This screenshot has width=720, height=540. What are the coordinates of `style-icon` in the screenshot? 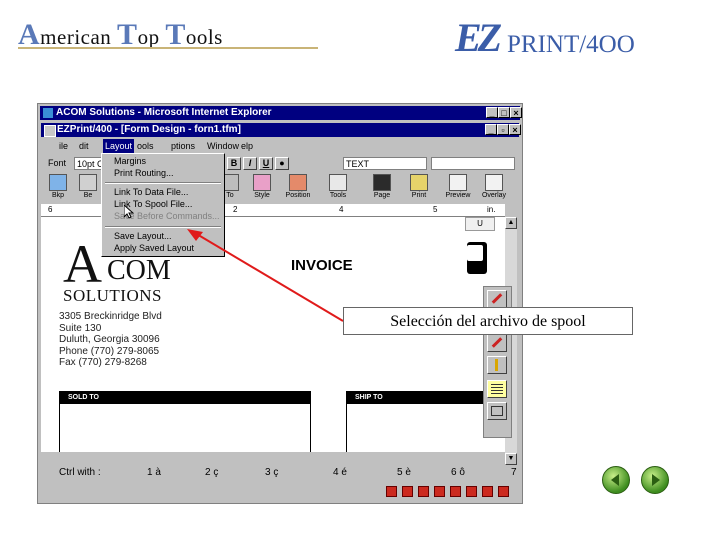 It's located at (262, 182).